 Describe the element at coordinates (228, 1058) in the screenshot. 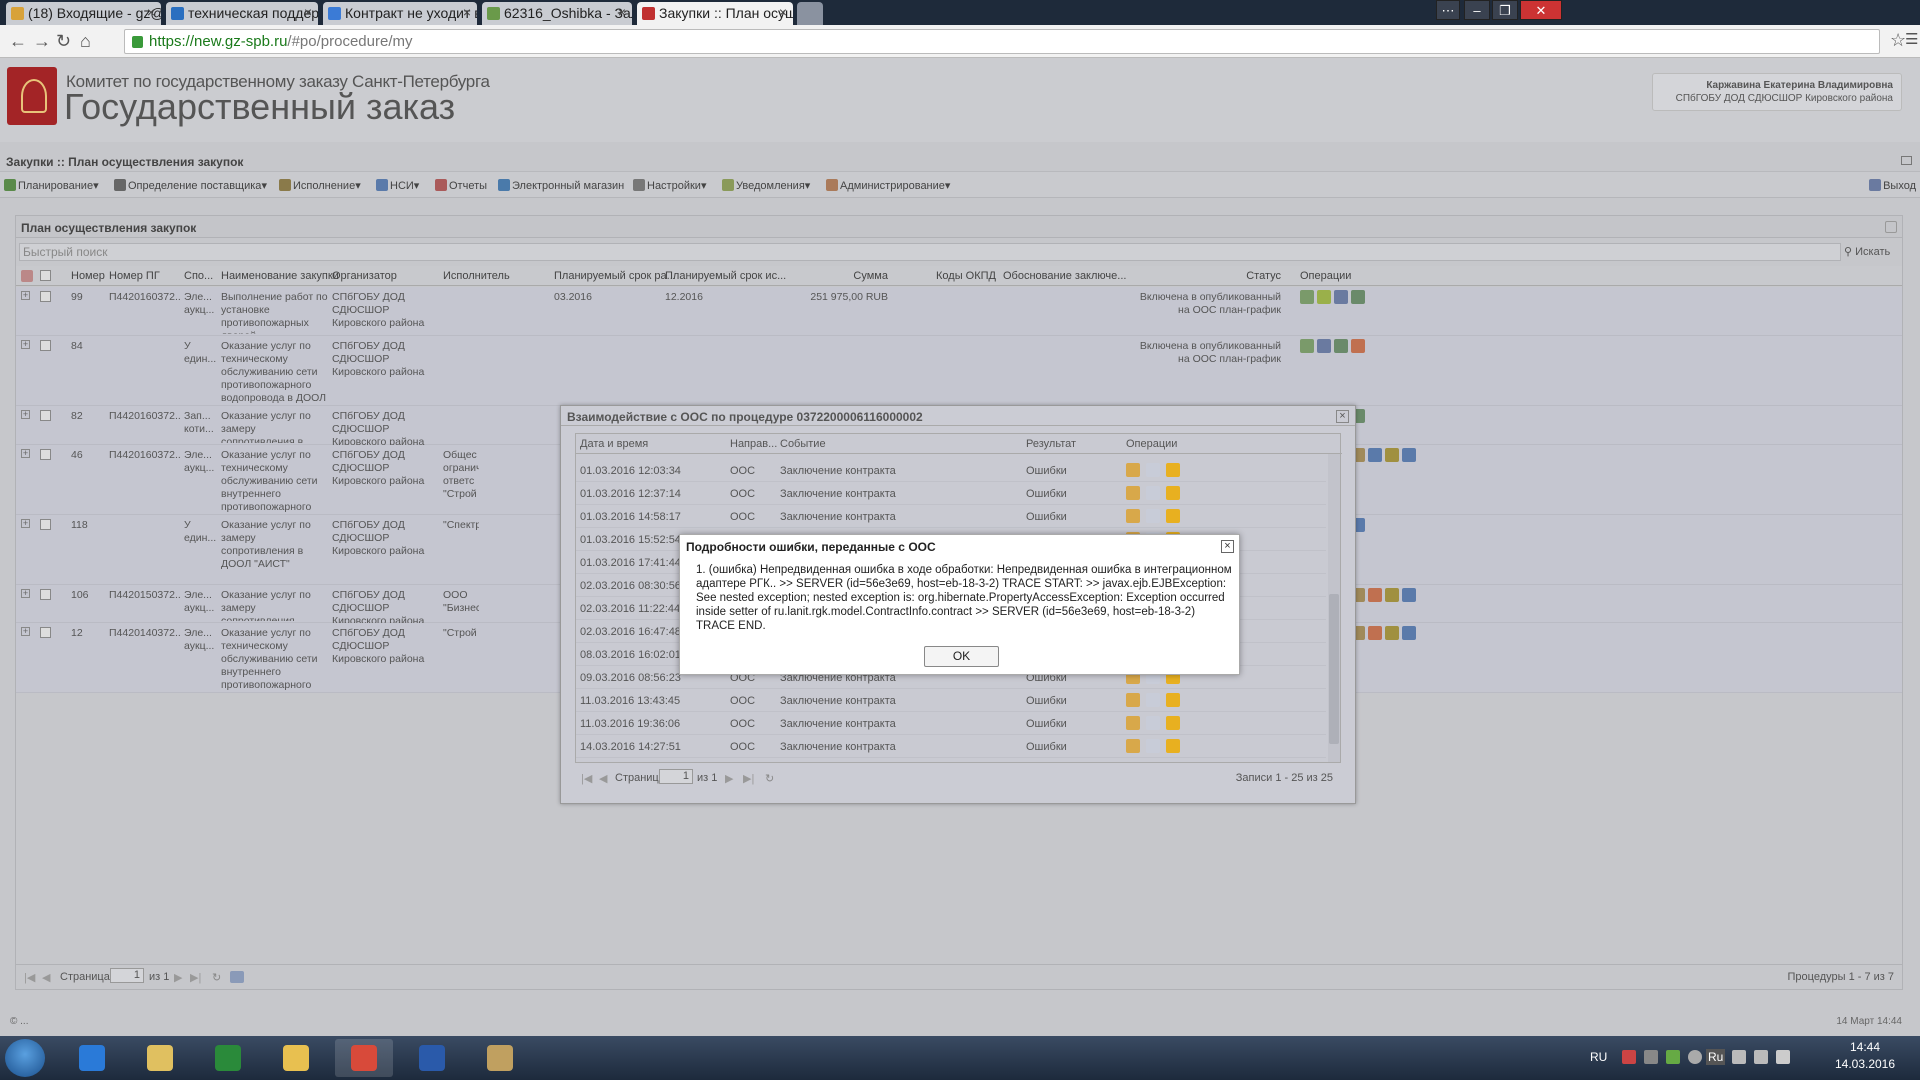

I see `excel-taskbar-button` at that location.